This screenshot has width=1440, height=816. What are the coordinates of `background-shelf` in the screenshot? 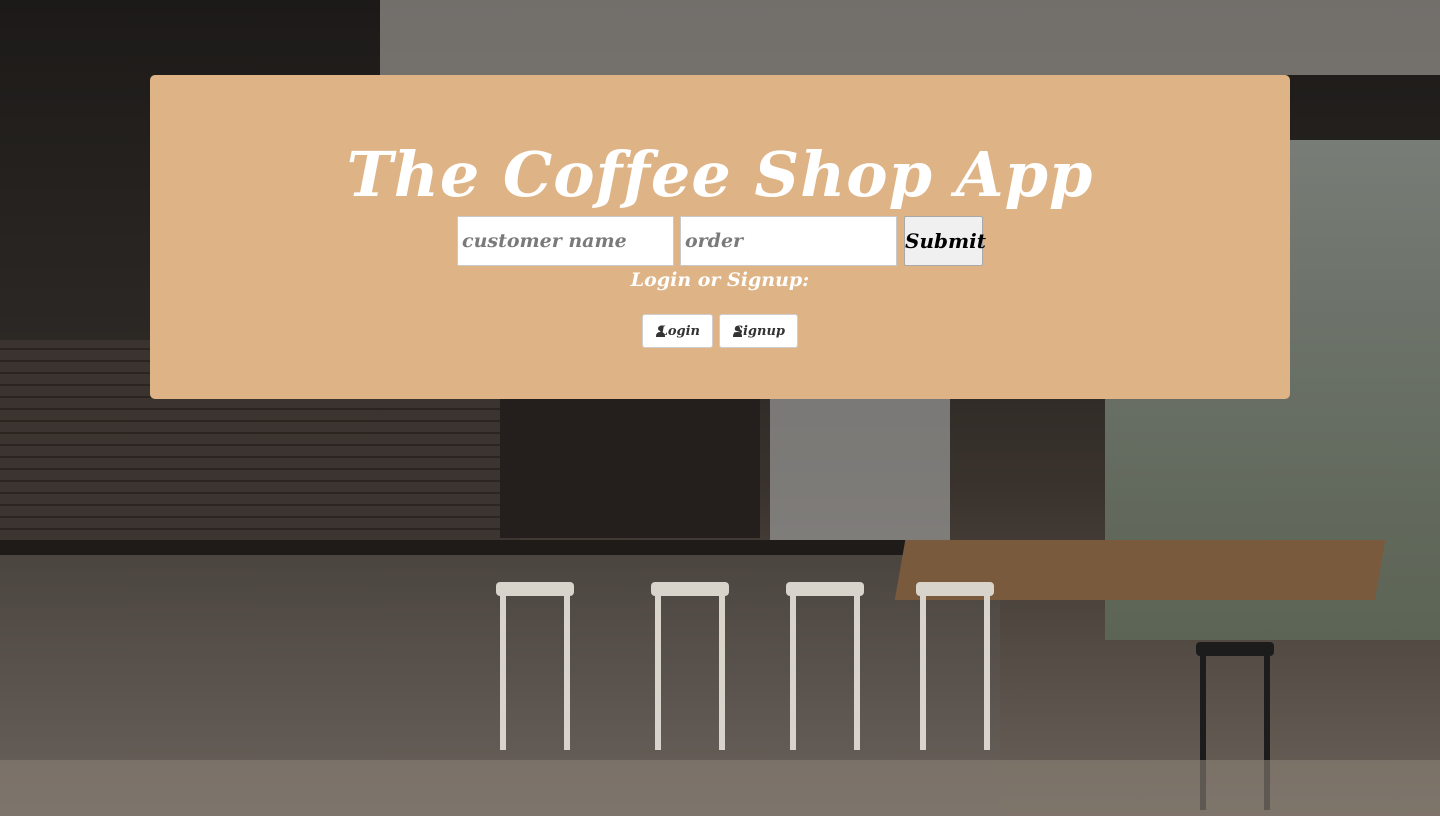 It's located at (630, 468).